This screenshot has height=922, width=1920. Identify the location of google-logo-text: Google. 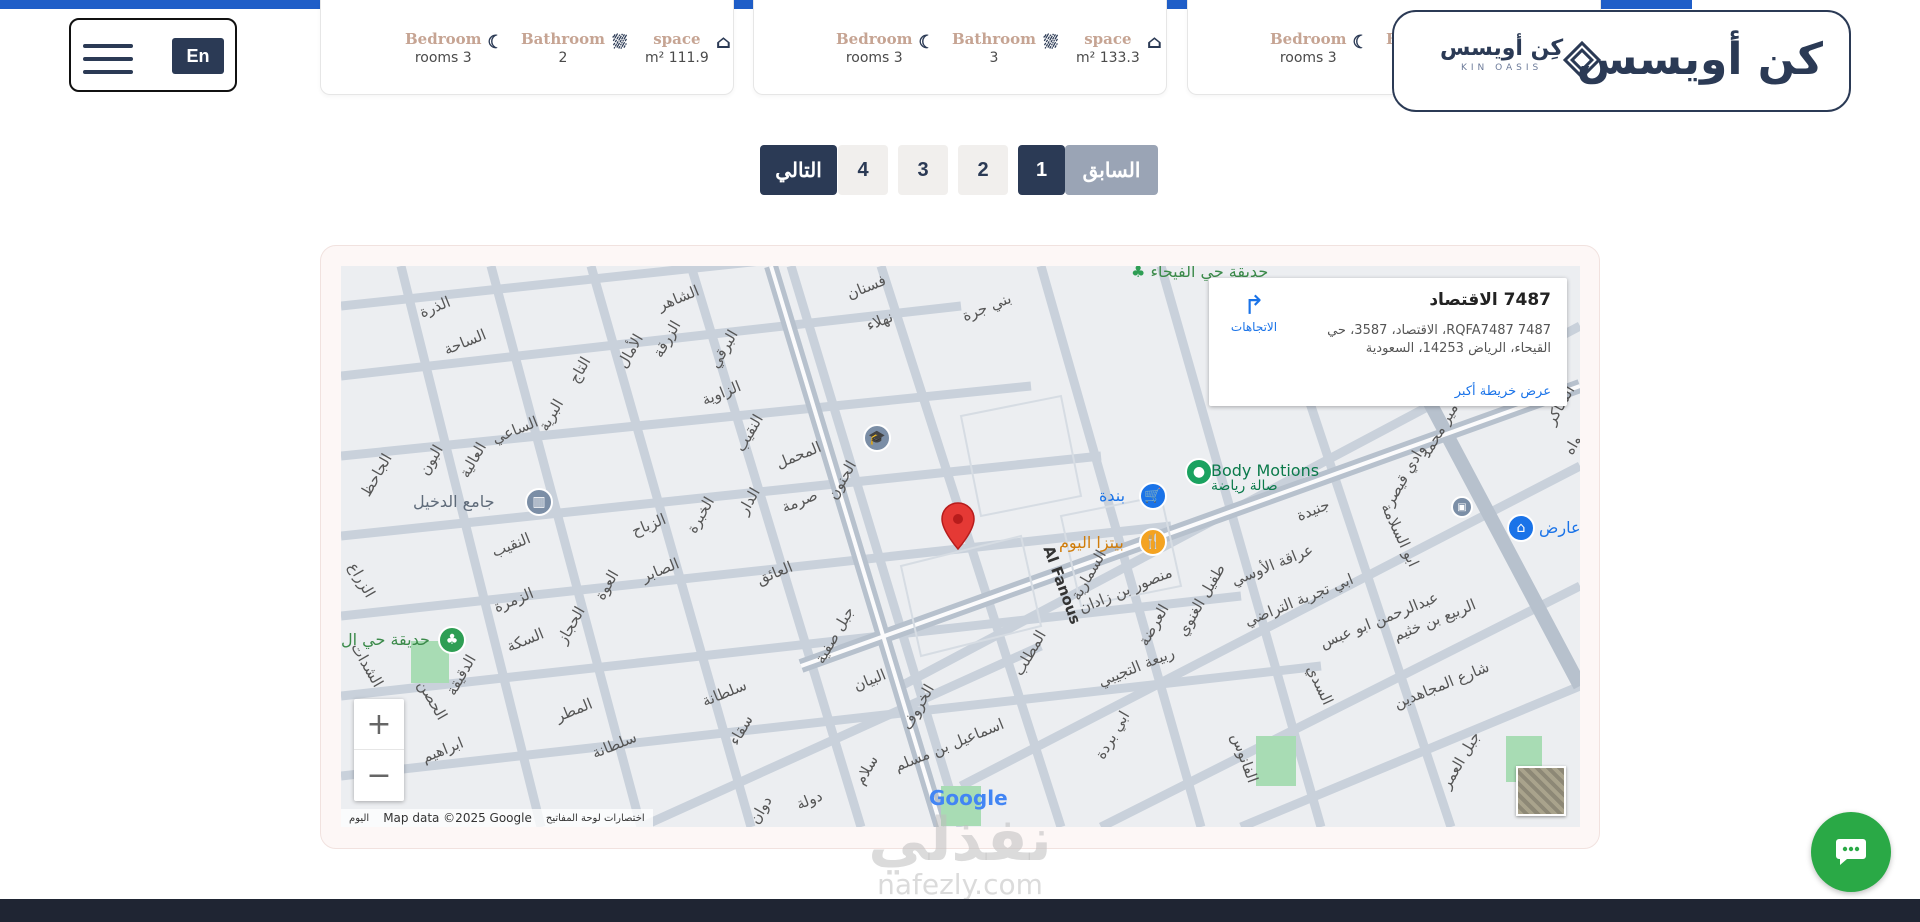
(968, 798).